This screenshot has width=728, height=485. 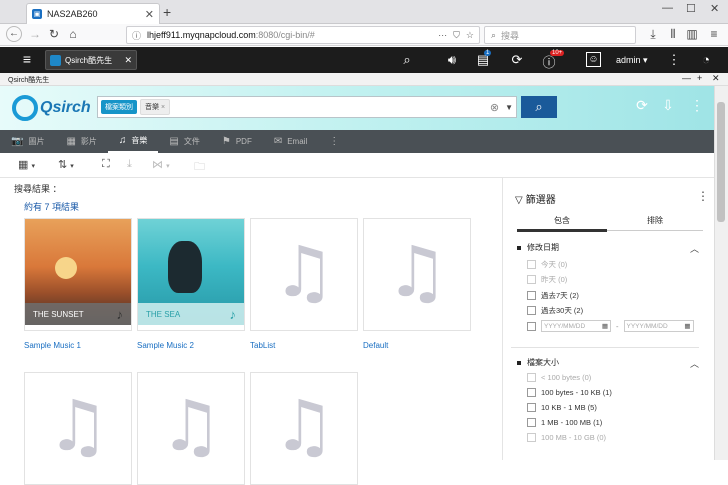 I want to click on date-from-input: YYYY/MM/DD ▦, so click(x=576, y=326).